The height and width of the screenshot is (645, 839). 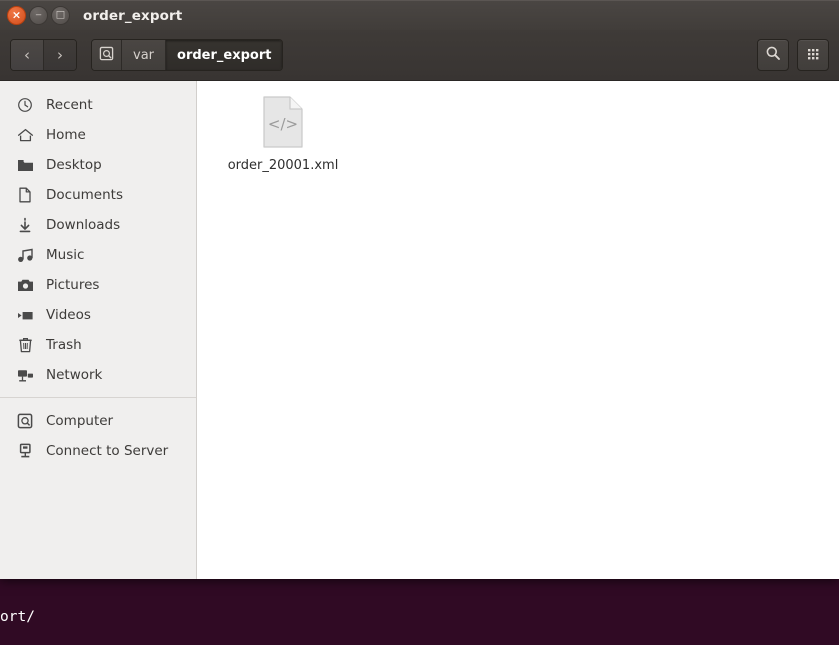 What do you see at coordinates (74, 165) in the screenshot?
I see `sidebar-item-label: Desktop` at bounding box center [74, 165].